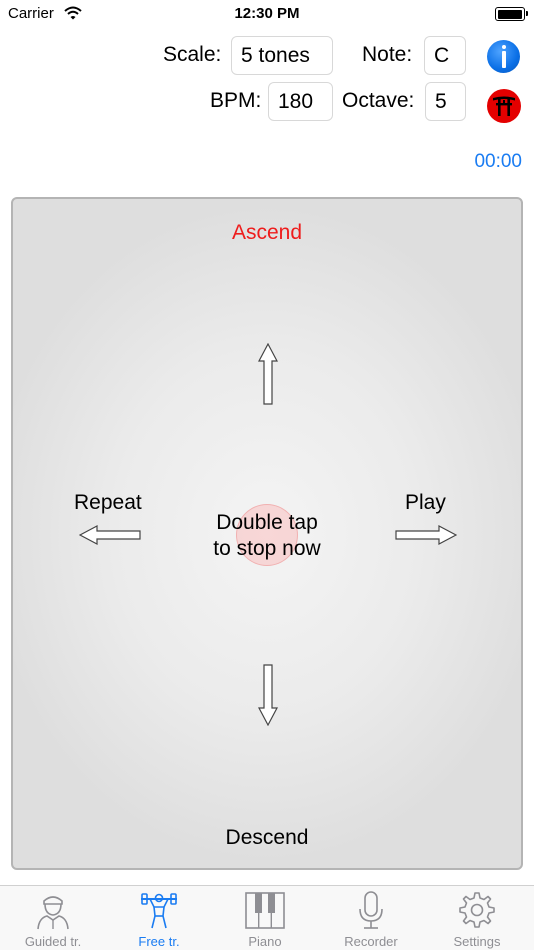 The image size is (534, 950). I want to click on clock: 12:30 PM, so click(267, 13).